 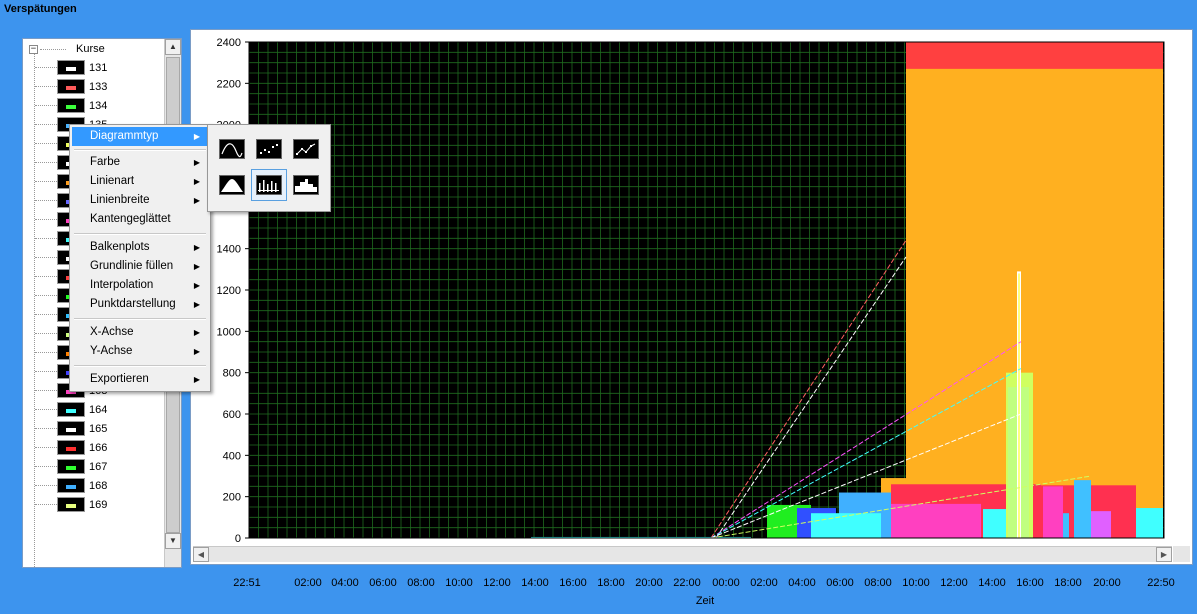 What do you see at coordinates (247, 583) in the screenshot?
I see `x-tick-label: 22:51` at bounding box center [247, 583].